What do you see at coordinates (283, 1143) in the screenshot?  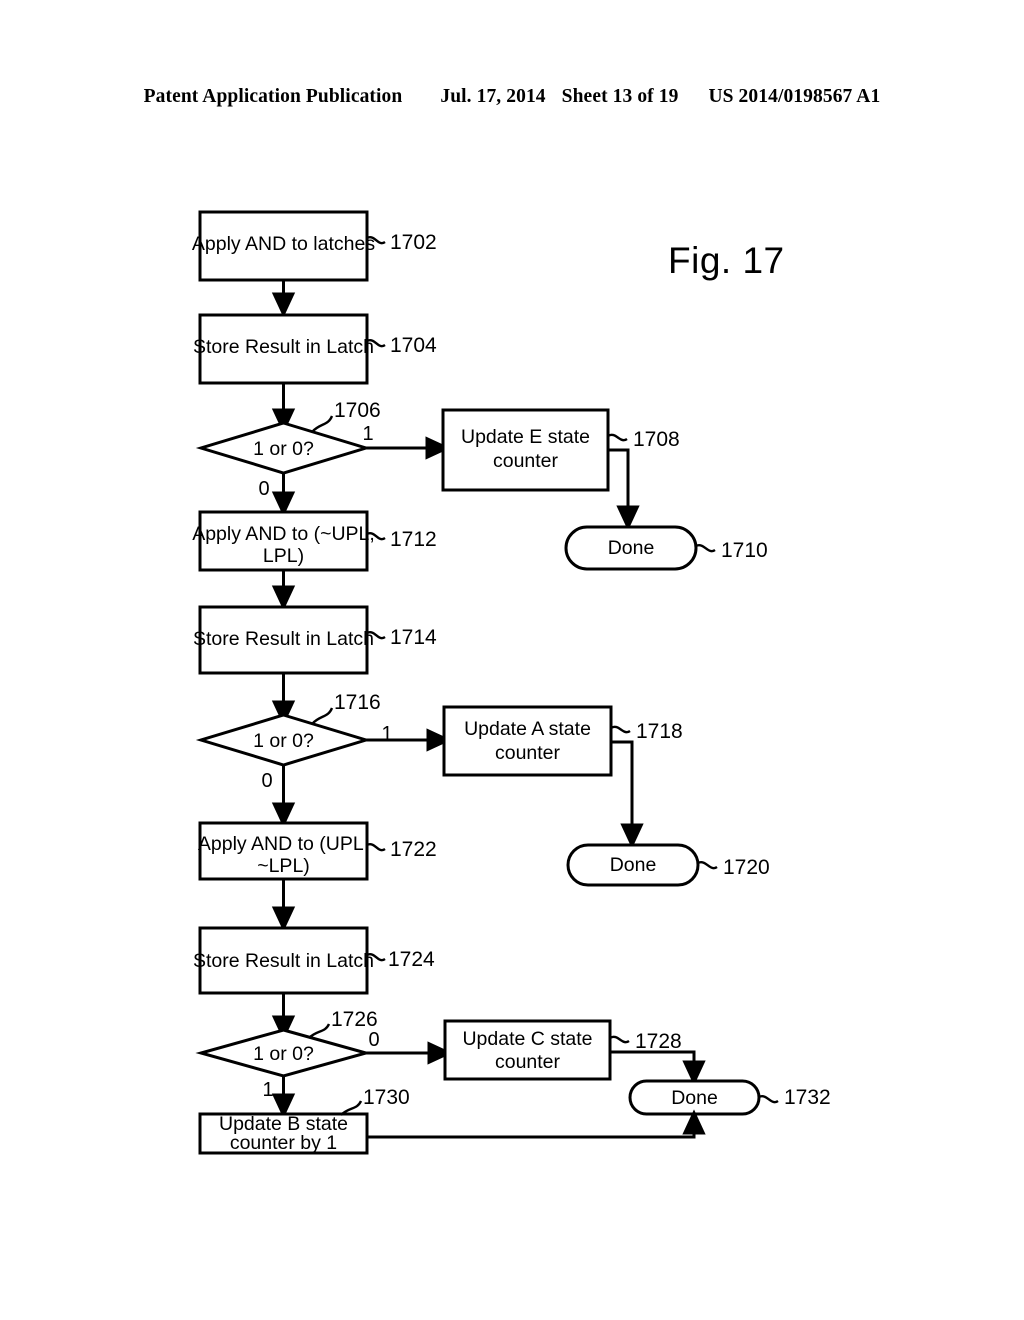 I see `node-1730-label-line2: counter by 1` at bounding box center [283, 1143].